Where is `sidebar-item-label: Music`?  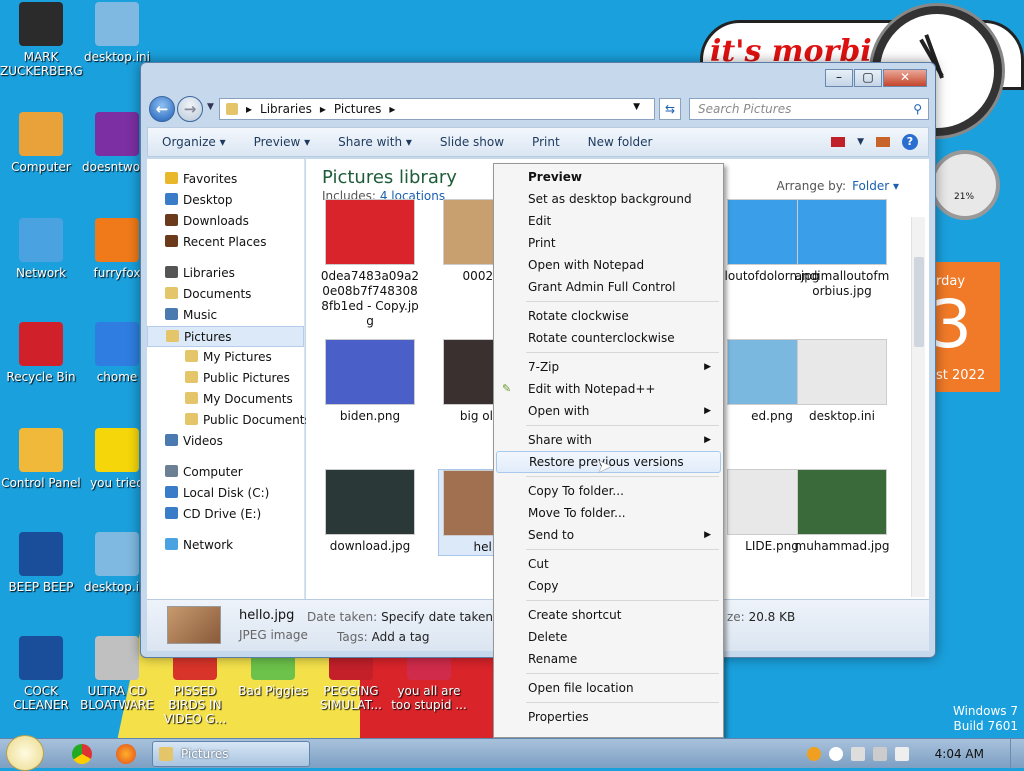
sidebar-item-label: Music is located at coordinates (200, 315).